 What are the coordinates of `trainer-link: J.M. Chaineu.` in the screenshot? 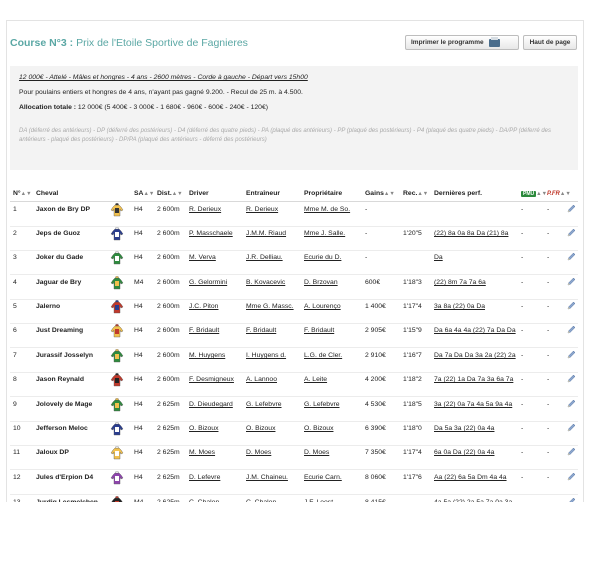 It's located at (267, 478).